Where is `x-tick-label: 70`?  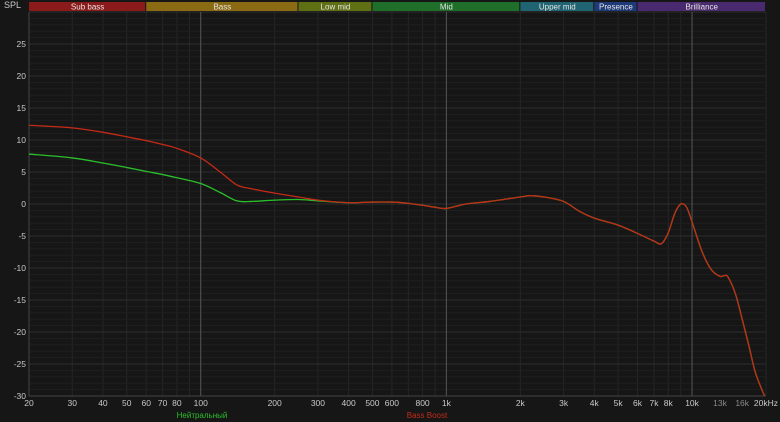 x-tick-label: 70 is located at coordinates (163, 403).